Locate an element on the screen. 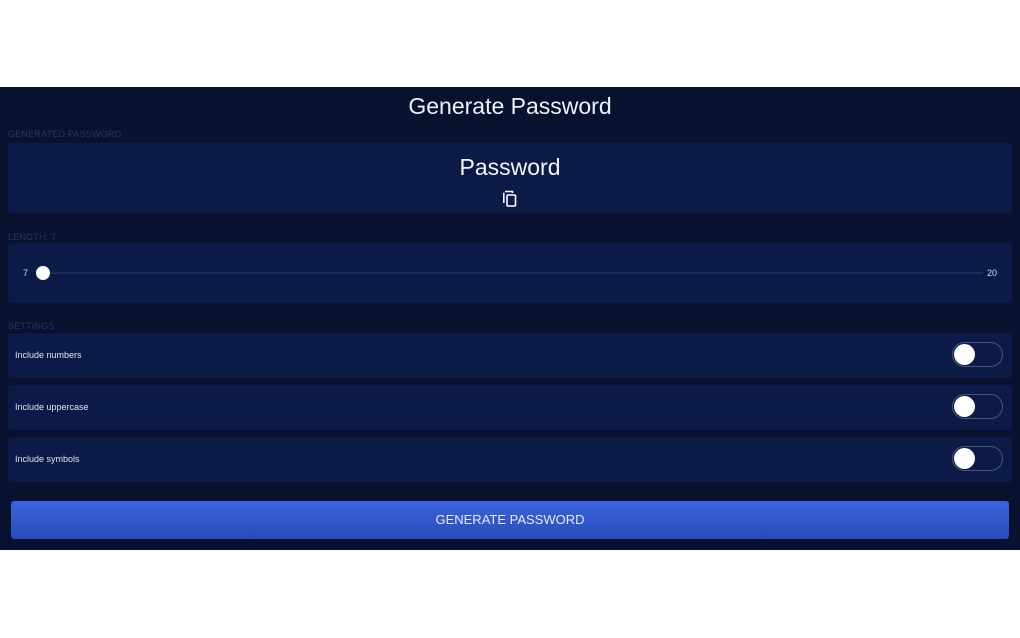 This screenshot has width=1020, height=638. slider-max-label: 20 is located at coordinates (991, 273).